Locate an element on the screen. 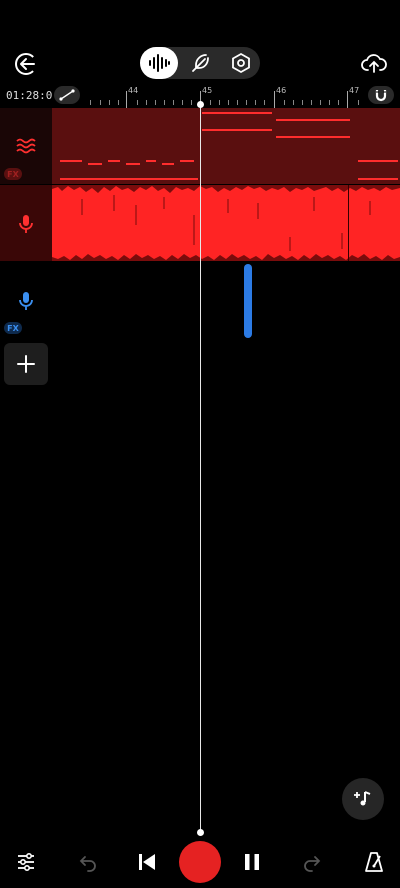 The image size is (400, 888). automation-curve-icon is located at coordinates (67, 95).